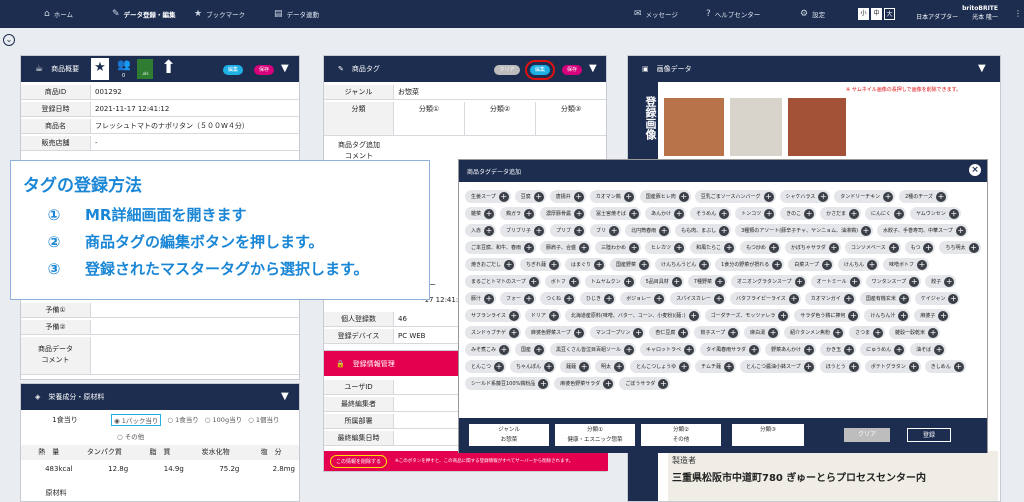  I want to click on tag-chip: ケイジャン +, so click(937, 298).